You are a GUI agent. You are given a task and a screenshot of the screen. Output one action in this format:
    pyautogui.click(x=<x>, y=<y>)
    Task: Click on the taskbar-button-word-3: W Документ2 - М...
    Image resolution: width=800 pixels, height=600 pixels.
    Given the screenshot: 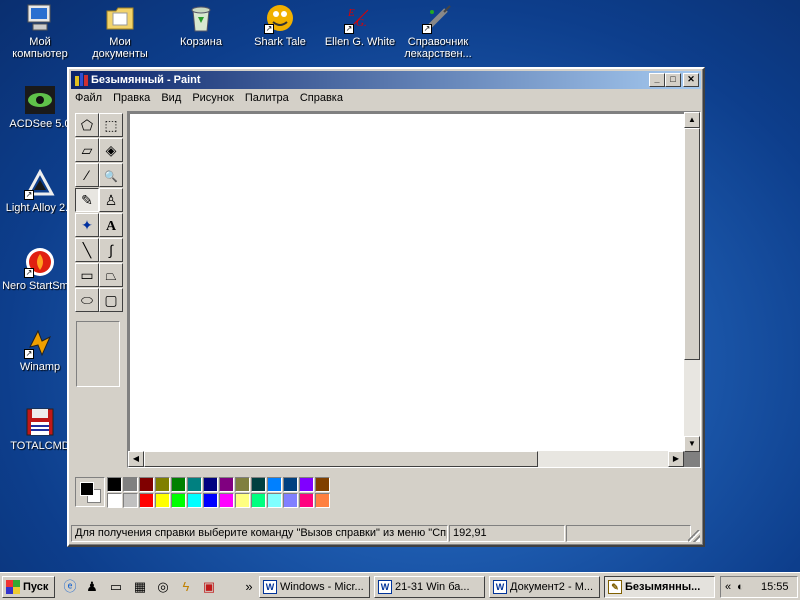 What is the action you would take?
    pyautogui.click(x=544, y=587)
    